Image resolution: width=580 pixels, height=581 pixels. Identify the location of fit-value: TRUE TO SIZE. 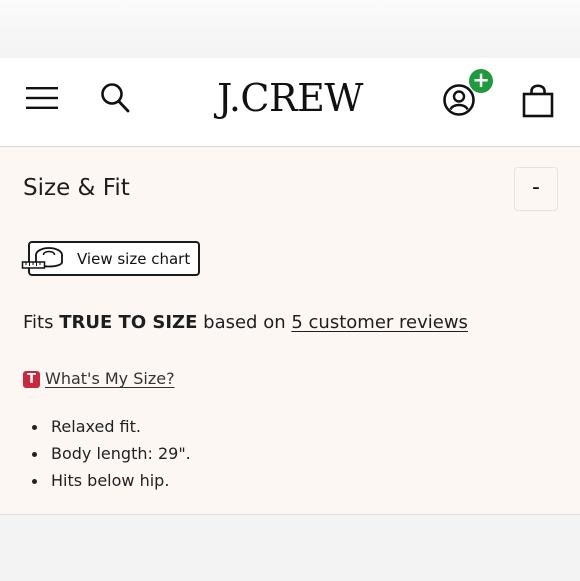
(128, 322).